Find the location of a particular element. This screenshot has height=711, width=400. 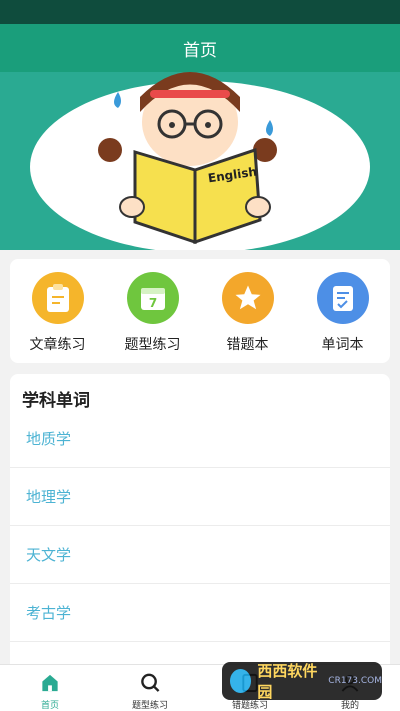

page-title-text: 首页 is located at coordinates (200, 50).